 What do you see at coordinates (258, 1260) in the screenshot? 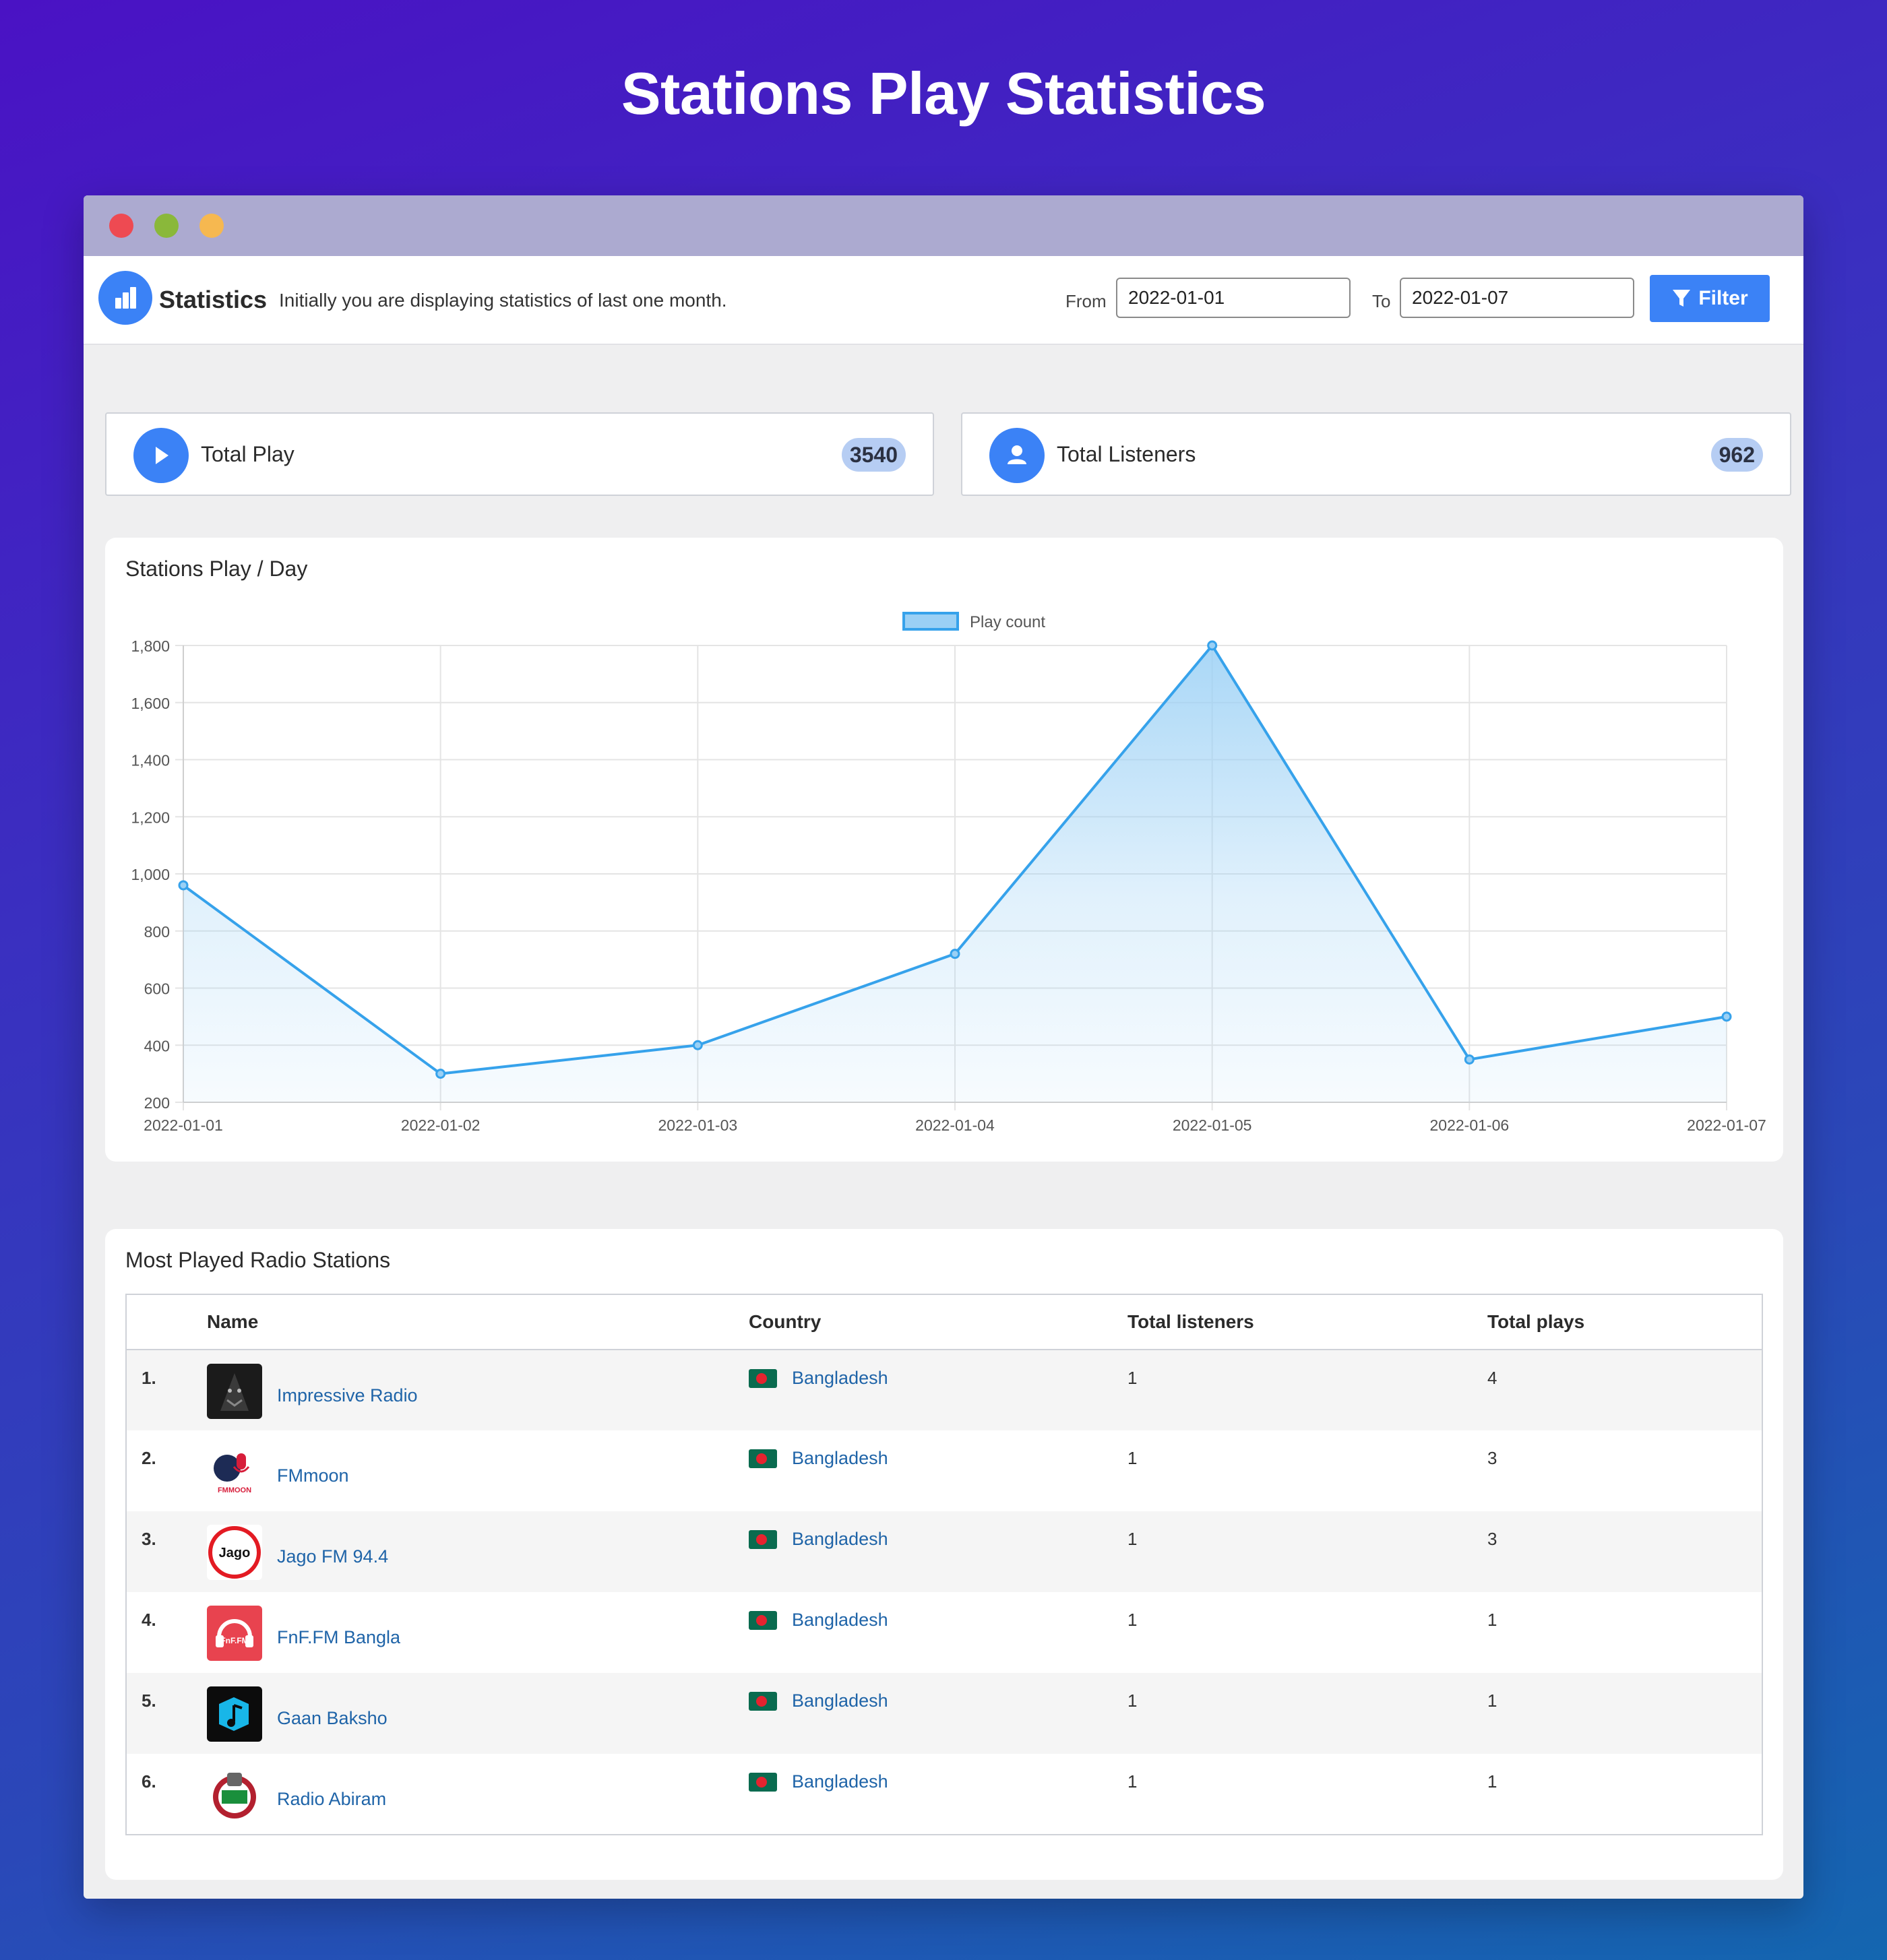
I see `table-panel-title: Most Played Radio Stations` at bounding box center [258, 1260].